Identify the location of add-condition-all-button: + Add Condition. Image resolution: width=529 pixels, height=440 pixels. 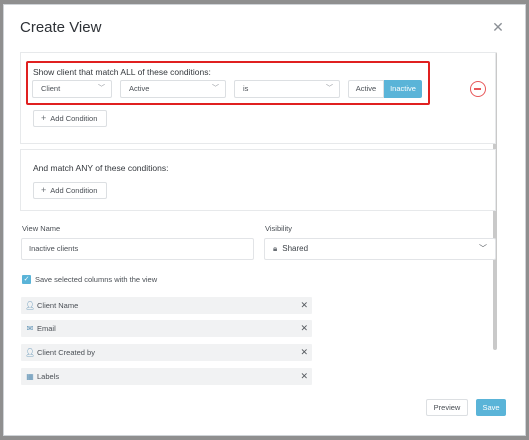
(70, 118).